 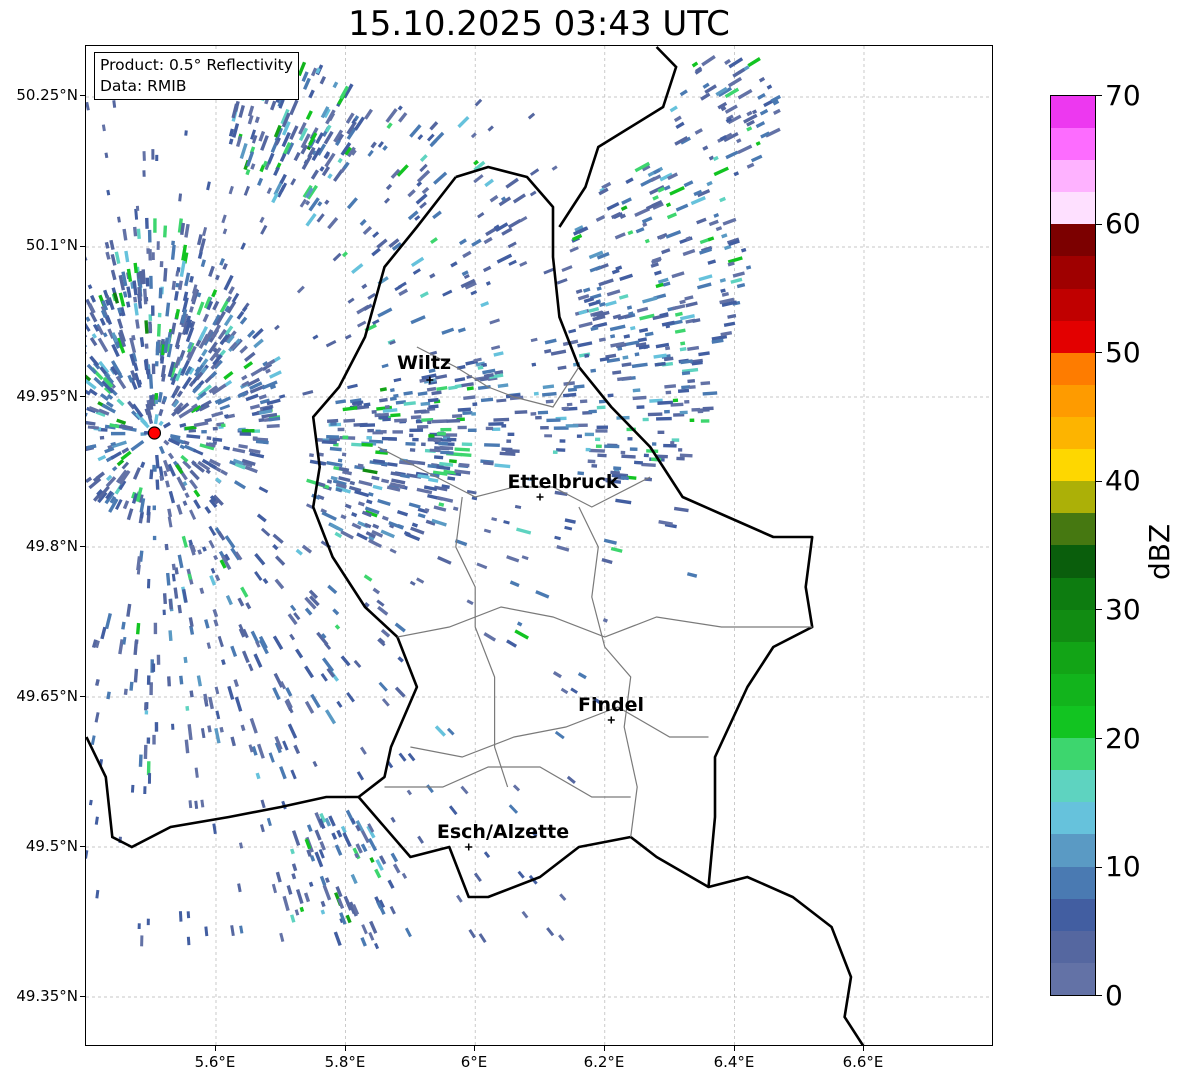 I want to click on lon-tick, so click(x=215, y=1048).